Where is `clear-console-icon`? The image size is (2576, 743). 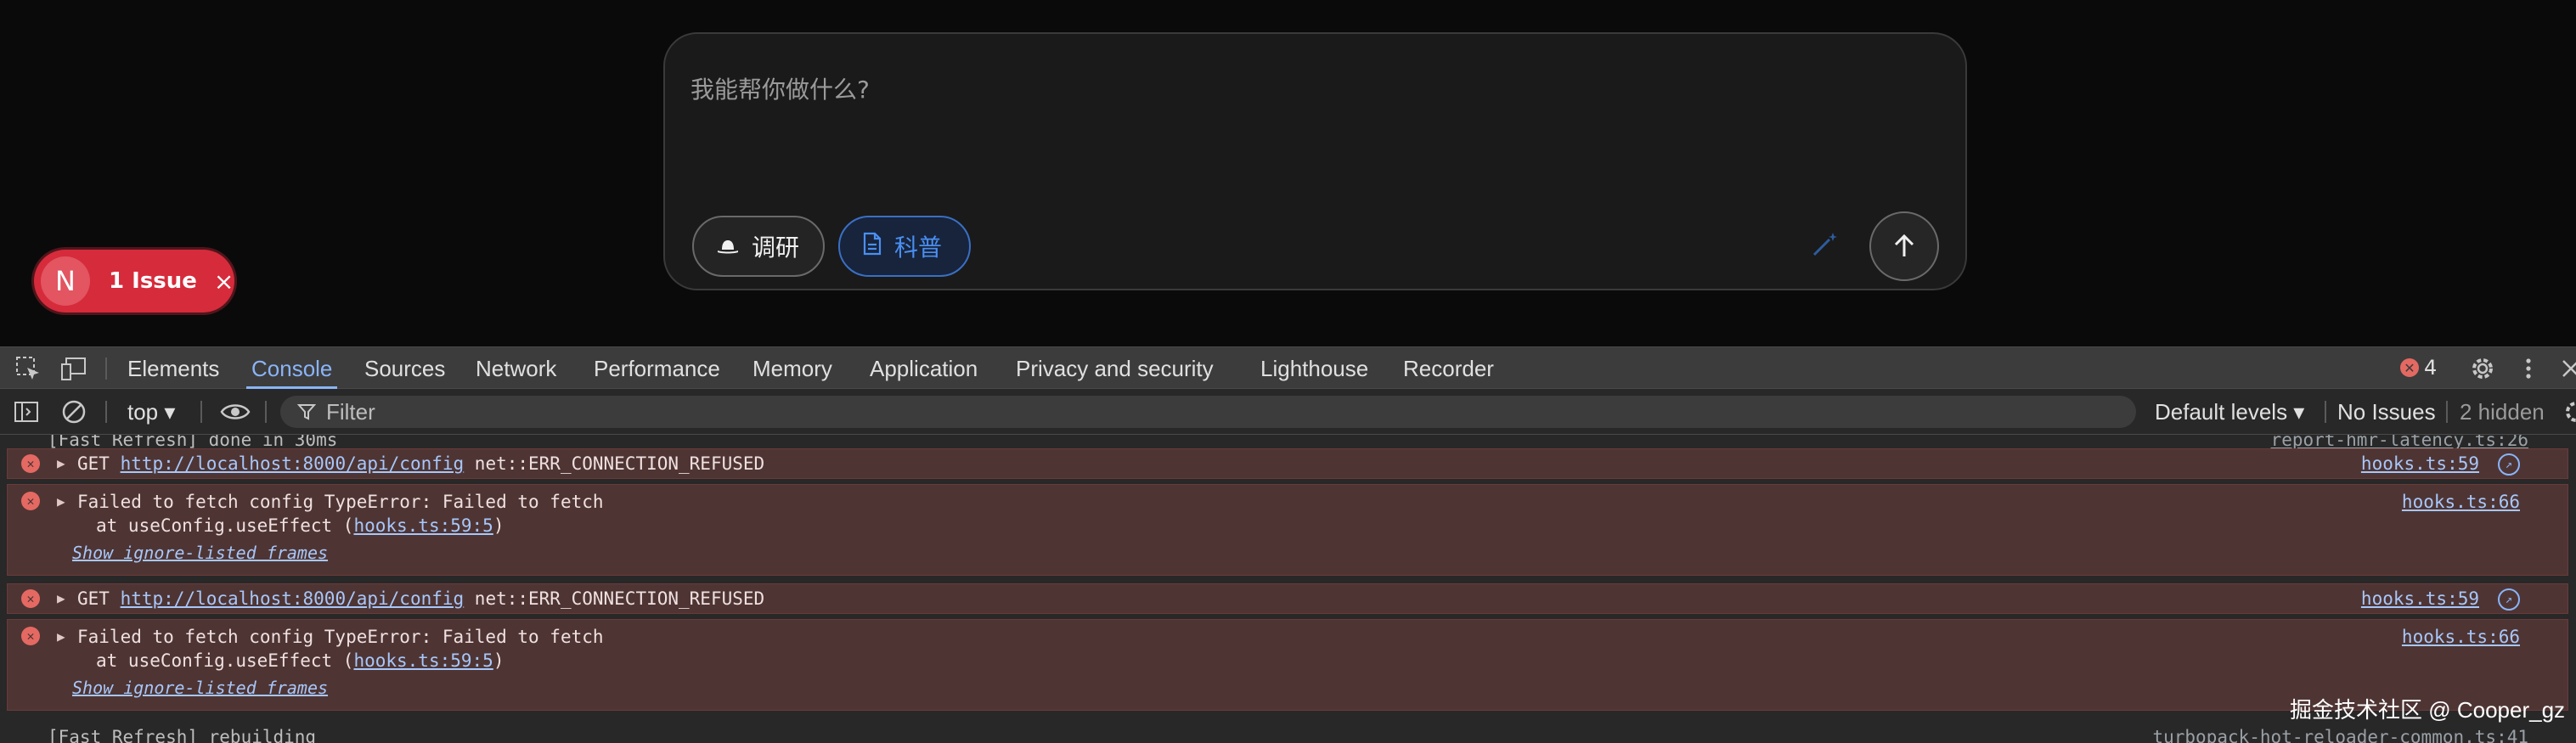
clear-console-icon is located at coordinates (73, 411).